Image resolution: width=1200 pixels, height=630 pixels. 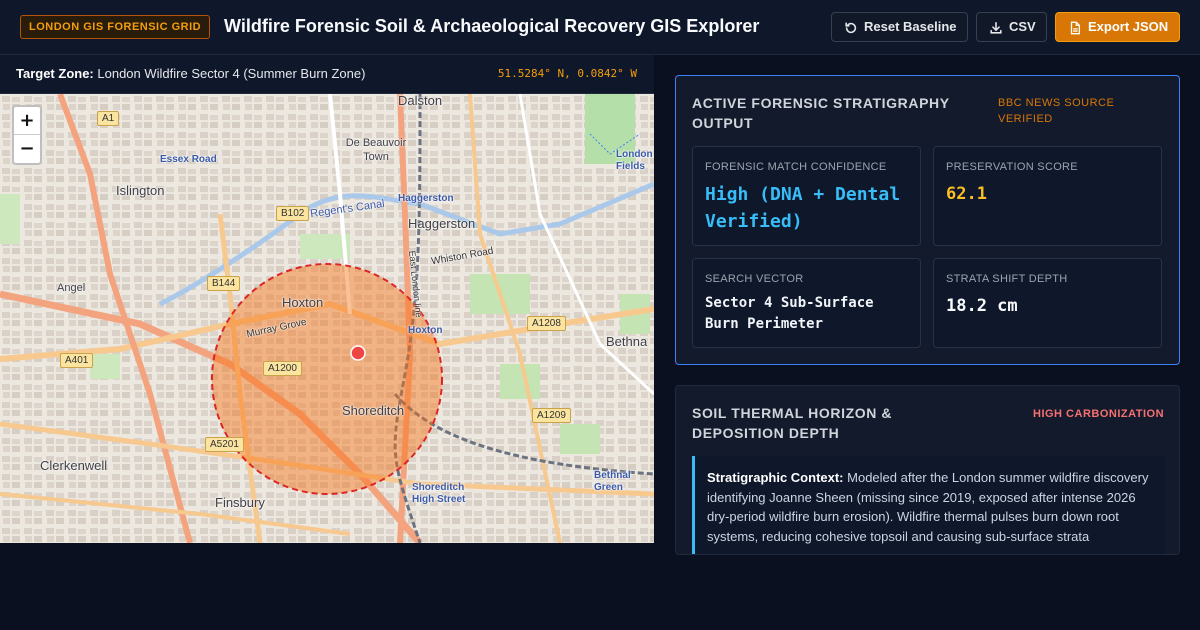 I want to click on road-shield: A1208, so click(x=546, y=323).